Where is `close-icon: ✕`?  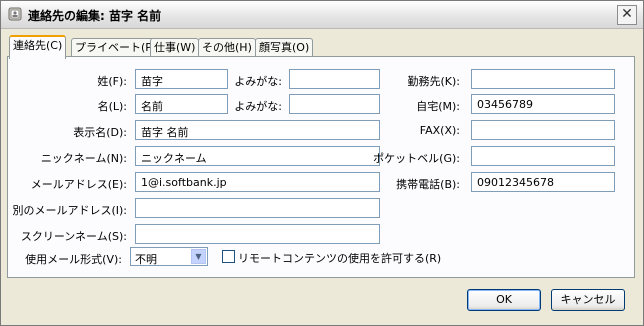
close-icon: ✕ is located at coordinates (627, 14).